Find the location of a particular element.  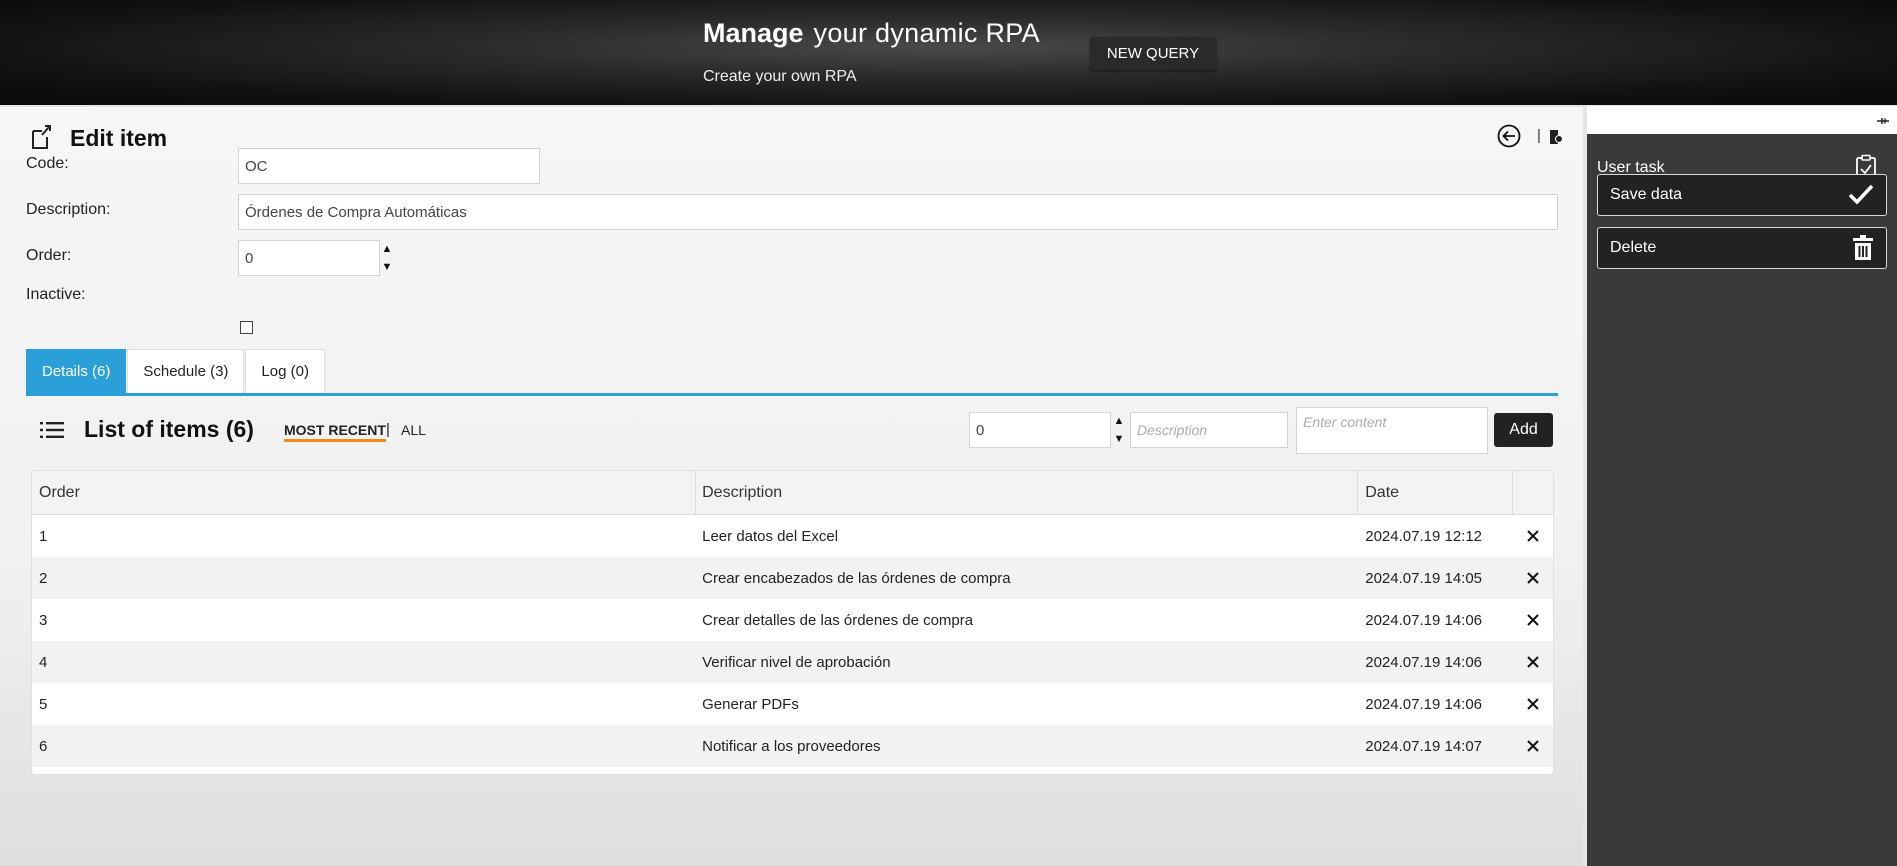

inactive-checkbox is located at coordinates (246, 327).